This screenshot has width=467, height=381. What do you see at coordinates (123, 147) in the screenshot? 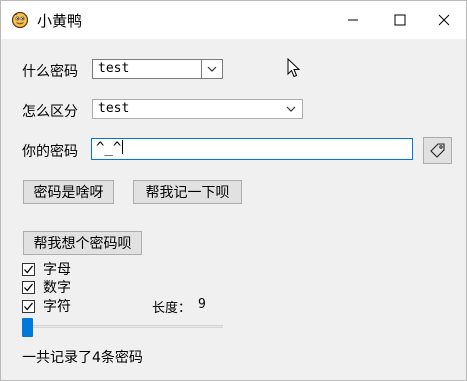
I see `text-caret` at bounding box center [123, 147].